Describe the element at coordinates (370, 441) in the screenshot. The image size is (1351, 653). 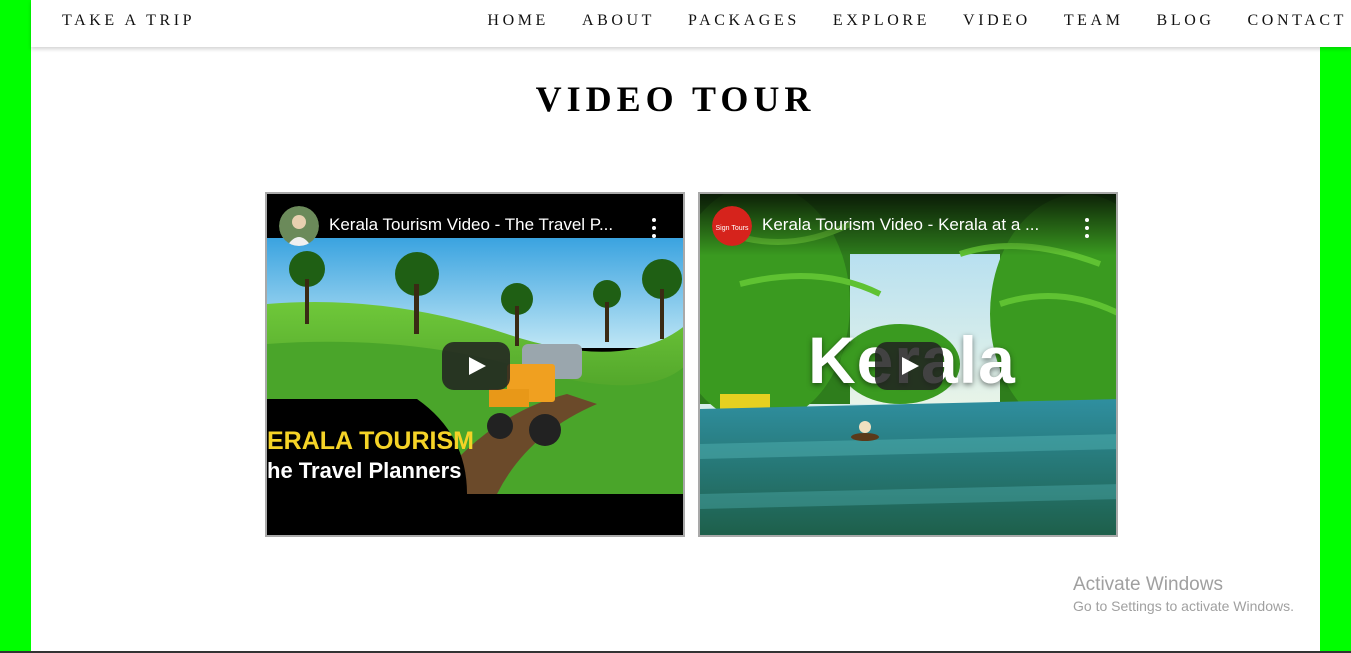
I see `thumbnail-caption-1: ERALA TOURISM` at that location.